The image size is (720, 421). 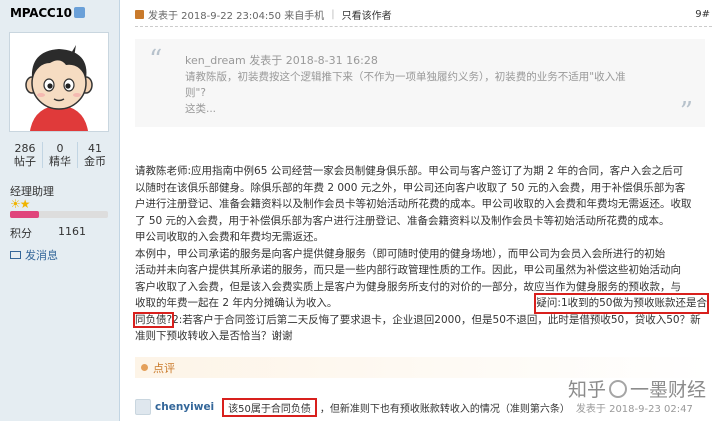 I want to click on comment-section-label: 点评, so click(x=164, y=368).